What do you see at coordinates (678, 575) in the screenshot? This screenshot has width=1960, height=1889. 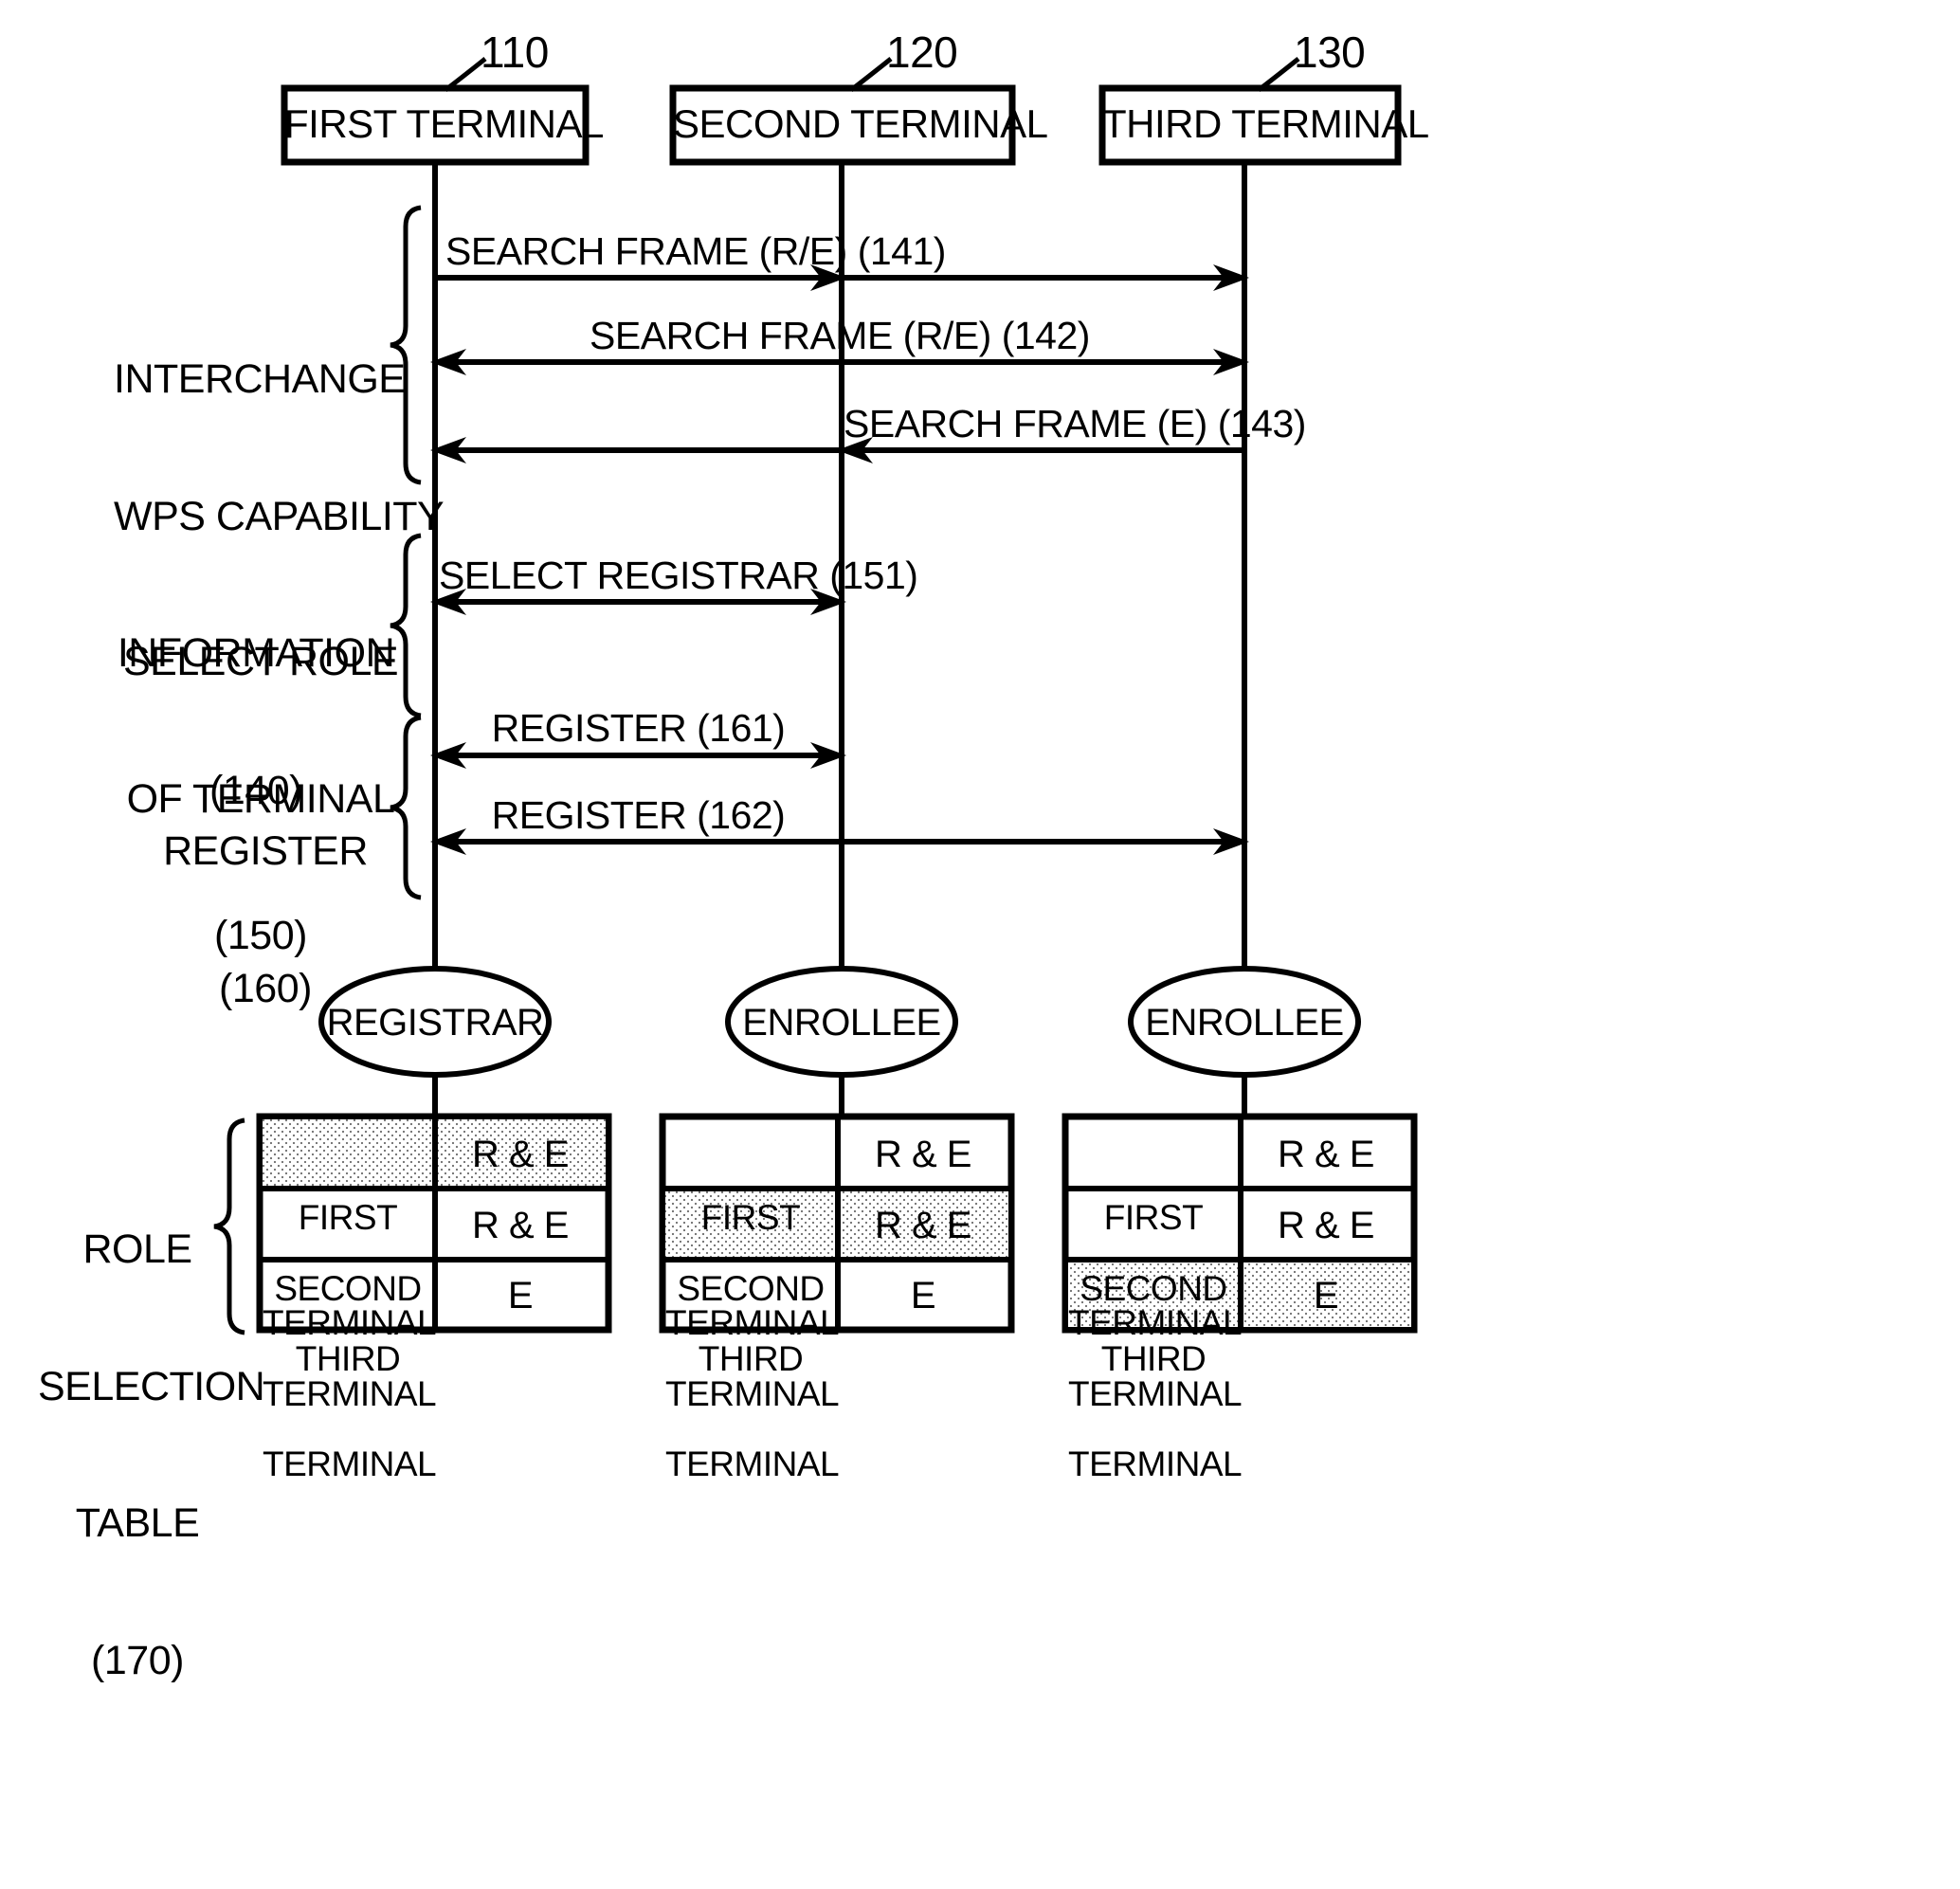 I see `message-label-151: SELECT REGISTRAR (151)` at bounding box center [678, 575].